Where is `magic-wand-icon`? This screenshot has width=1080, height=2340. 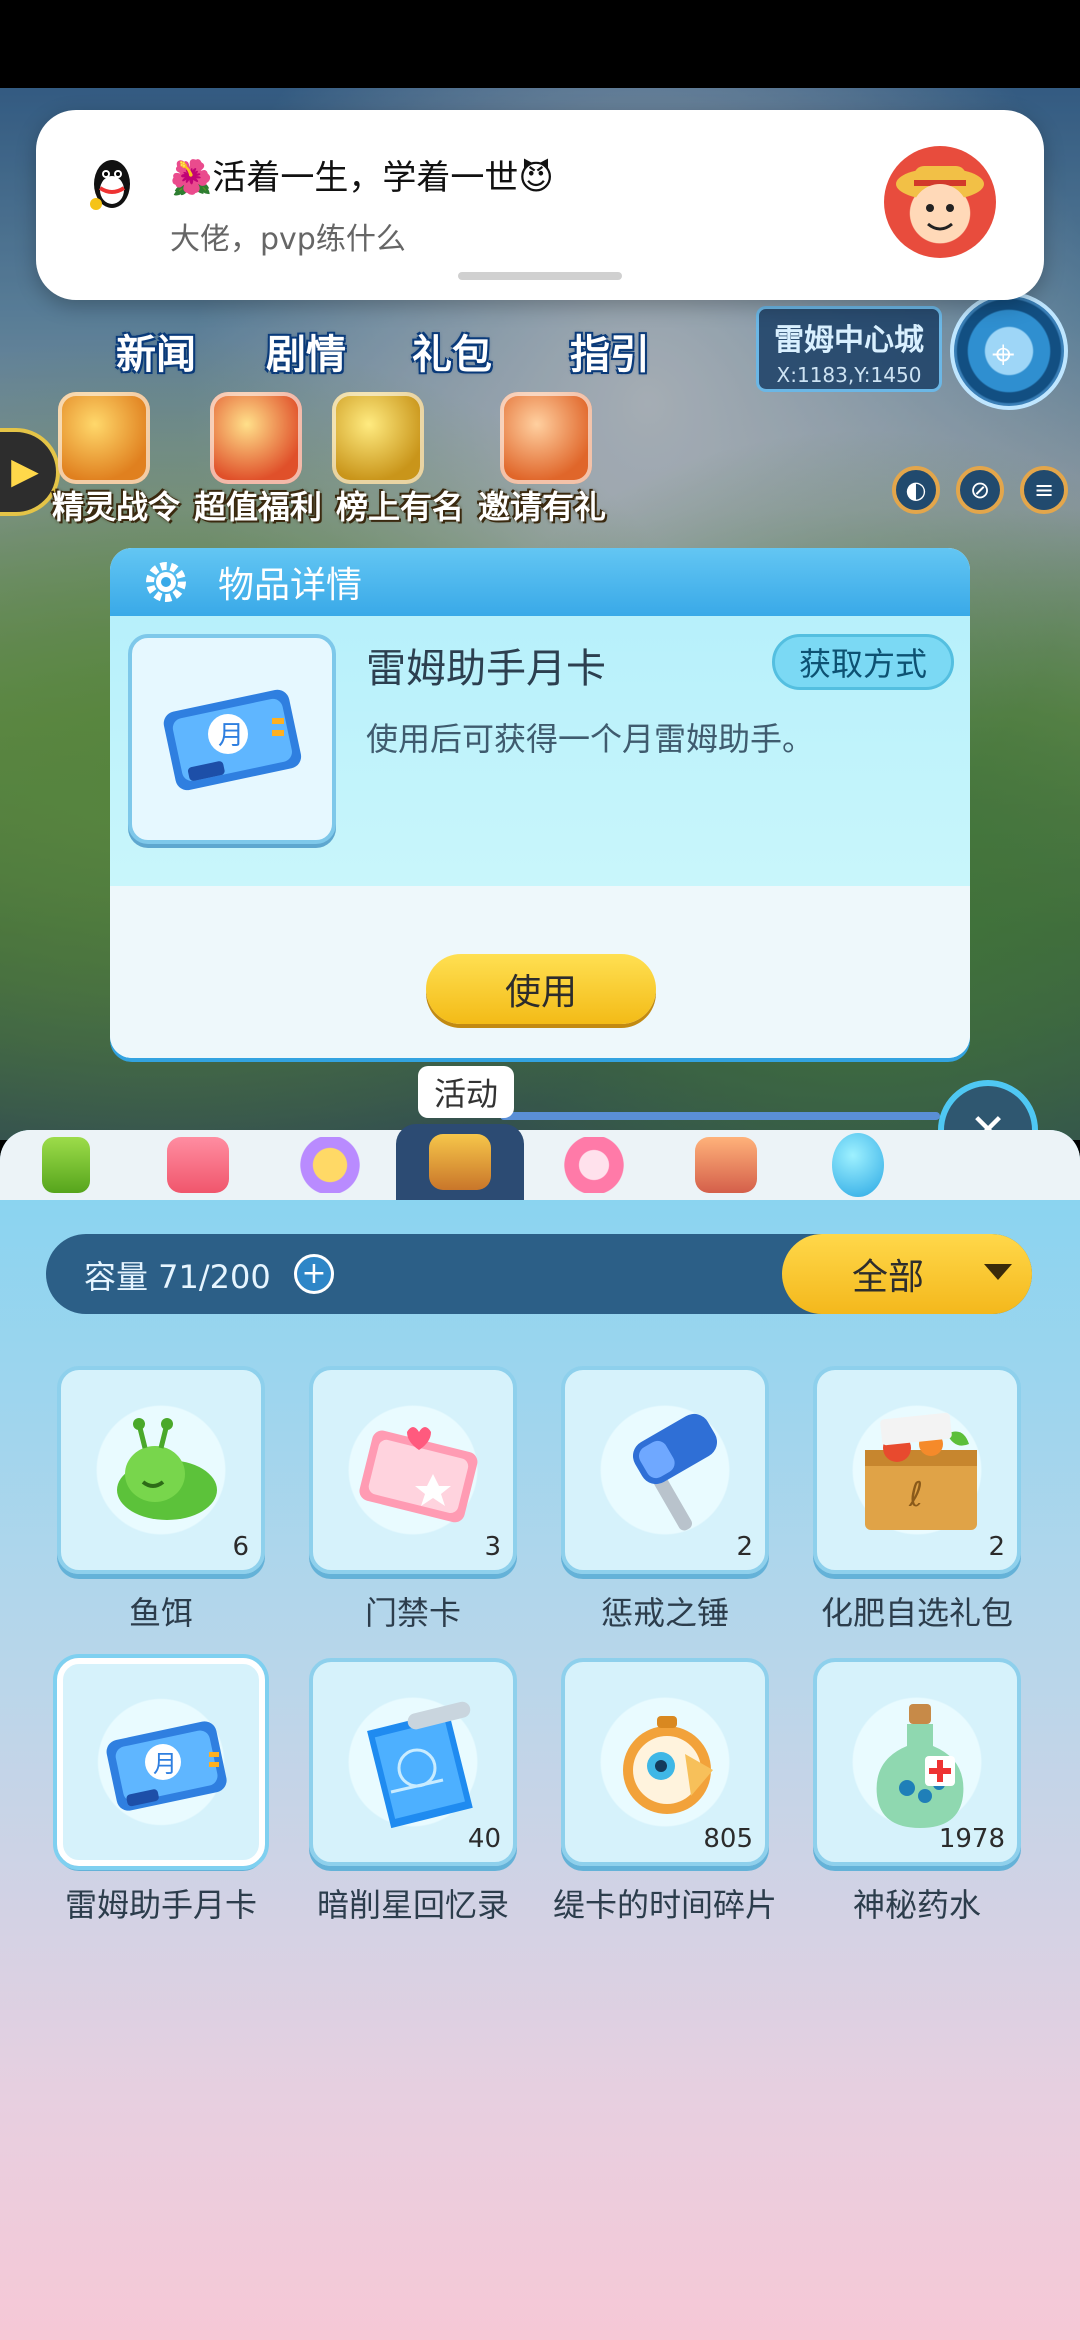 magic-wand-icon is located at coordinates (330, 1165).